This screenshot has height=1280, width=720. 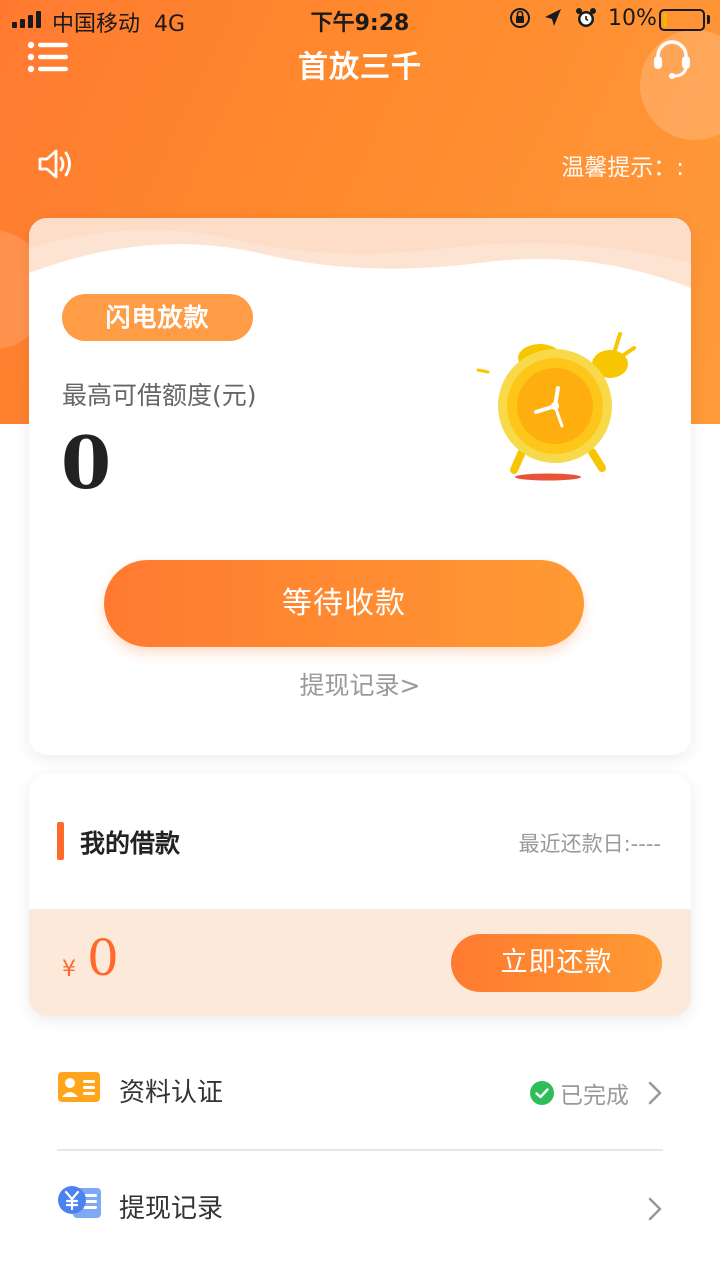 What do you see at coordinates (360, 253) in the screenshot?
I see `wave-decoration` at bounding box center [360, 253].